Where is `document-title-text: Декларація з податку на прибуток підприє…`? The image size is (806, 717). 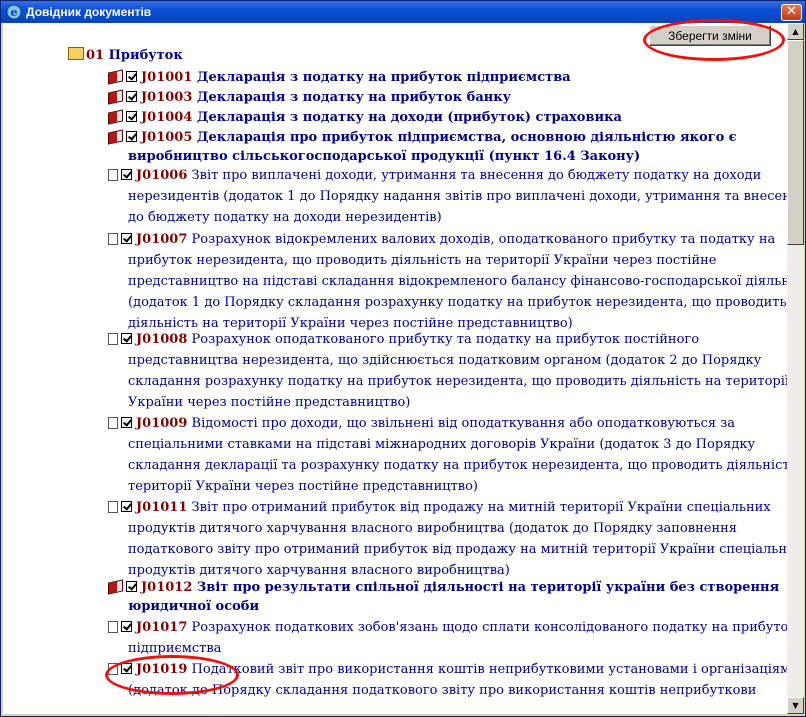 document-title-text: Декларація з податку на прибуток підприє… is located at coordinates (383, 77).